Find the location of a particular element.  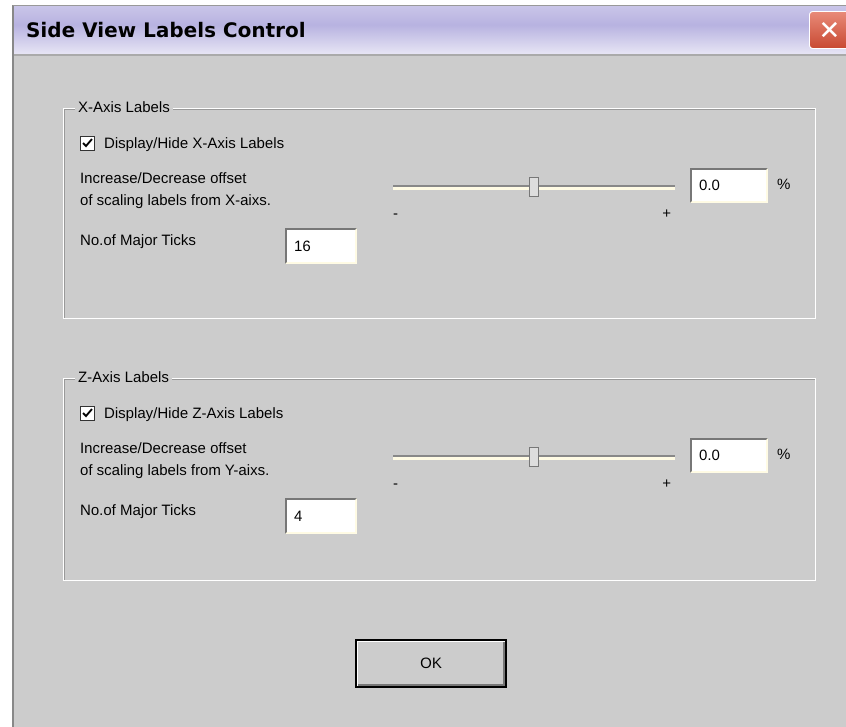

ok-button: OK is located at coordinates (431, 663).